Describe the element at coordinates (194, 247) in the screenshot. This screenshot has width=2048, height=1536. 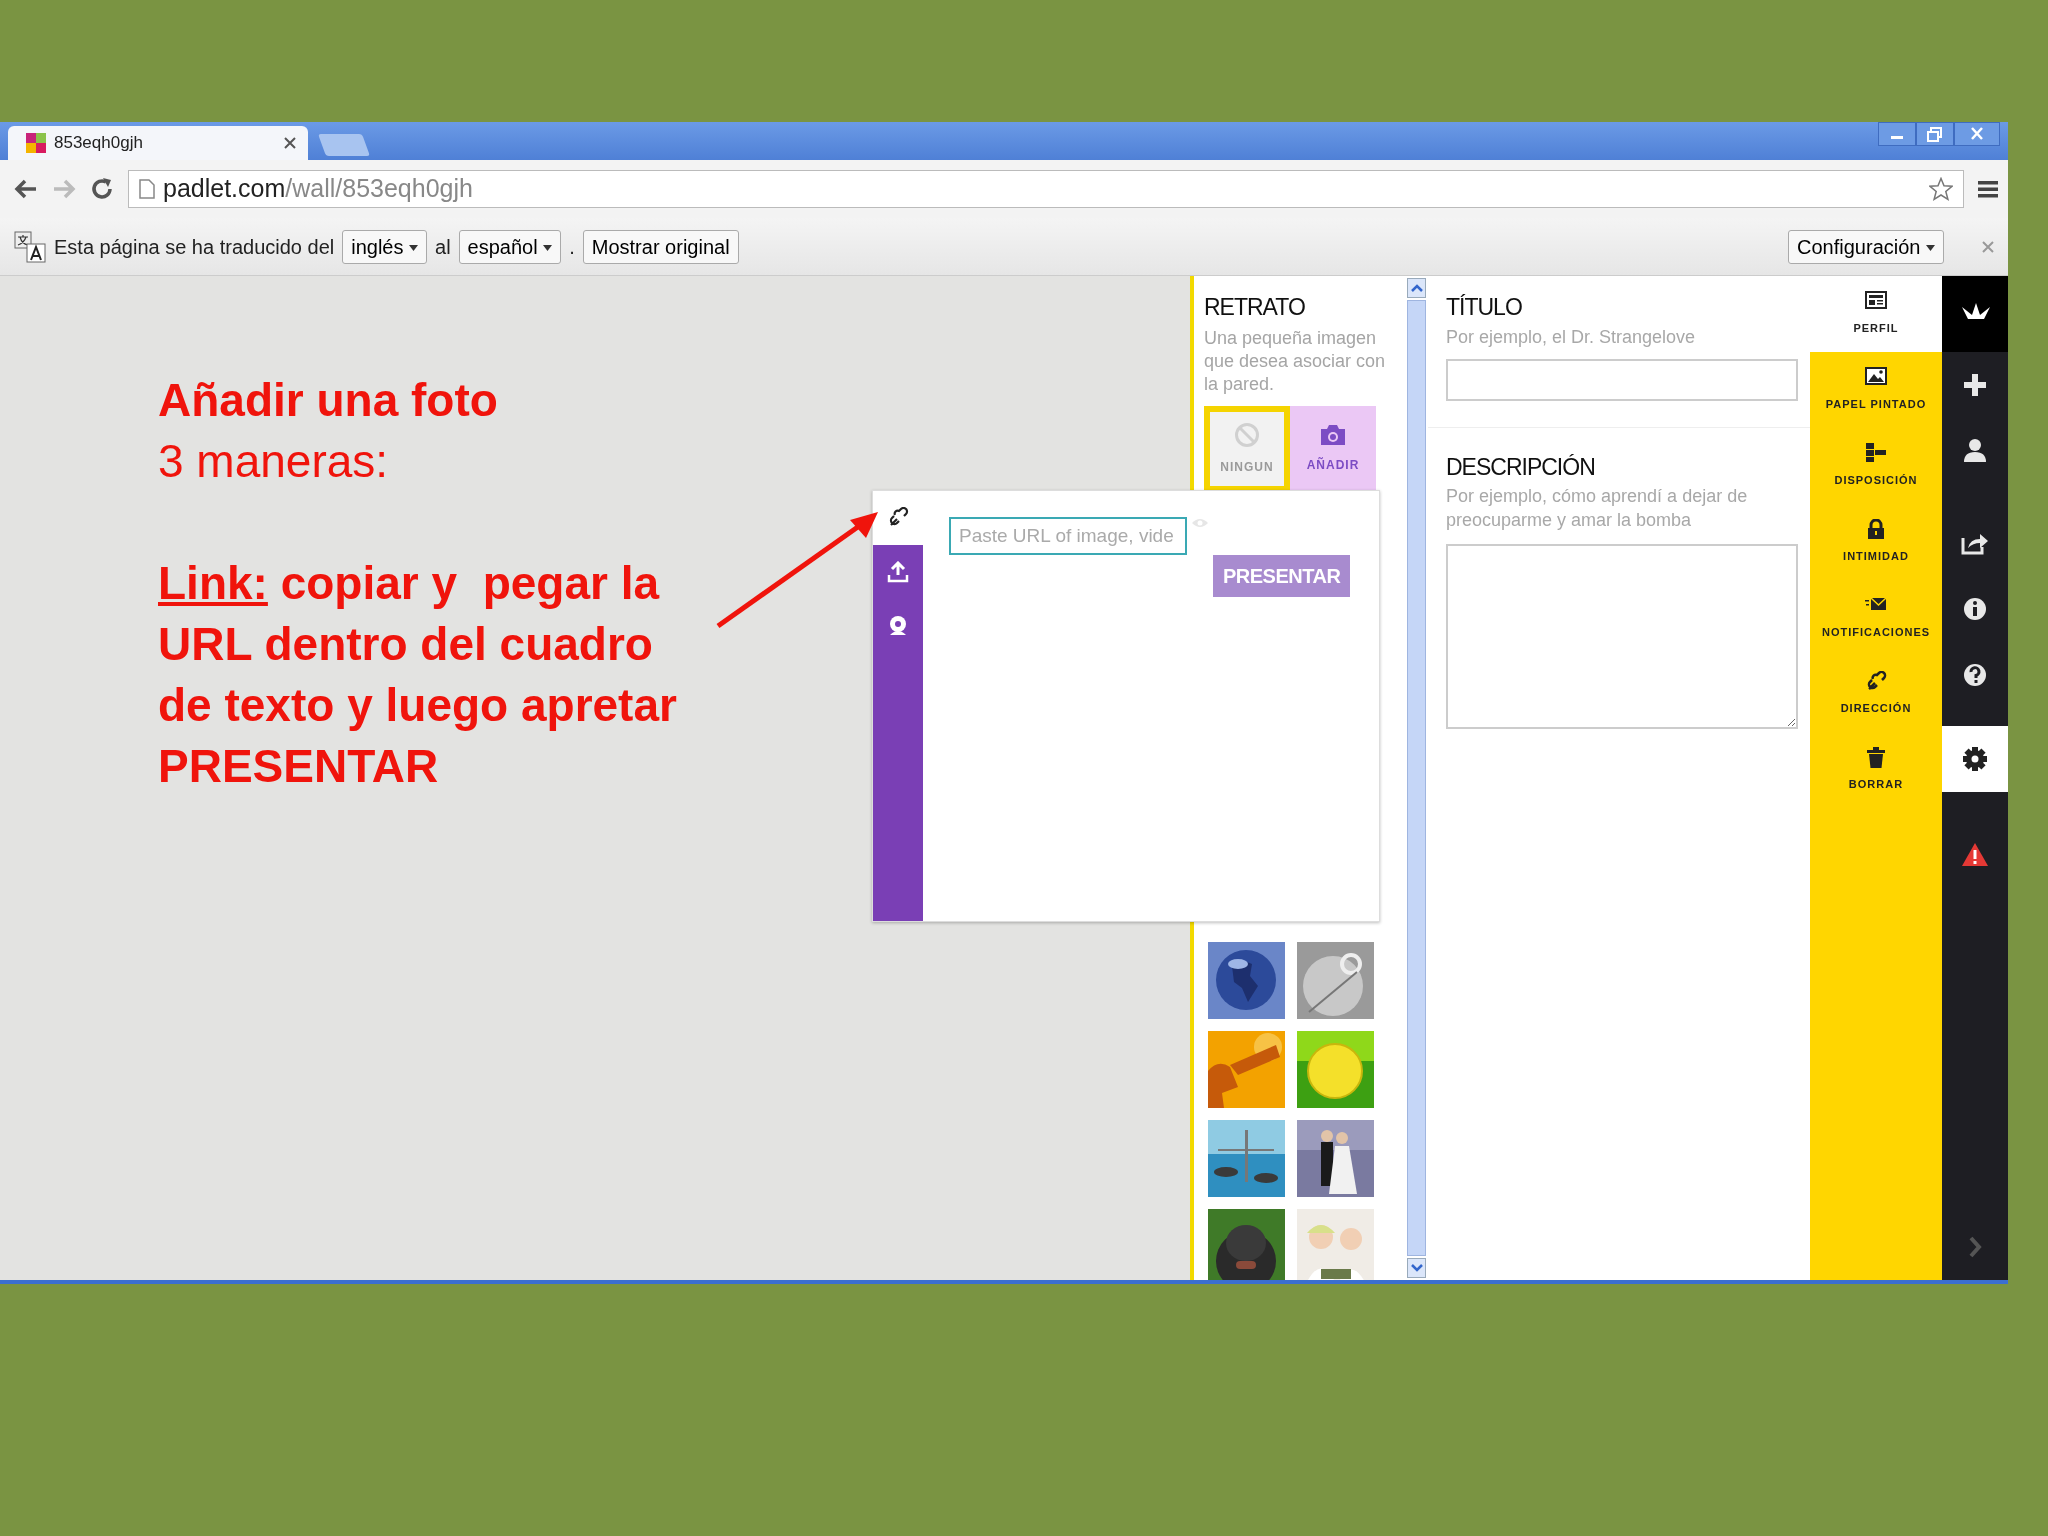
I see `translation-message: Esta página se ha traducido del` at that location.